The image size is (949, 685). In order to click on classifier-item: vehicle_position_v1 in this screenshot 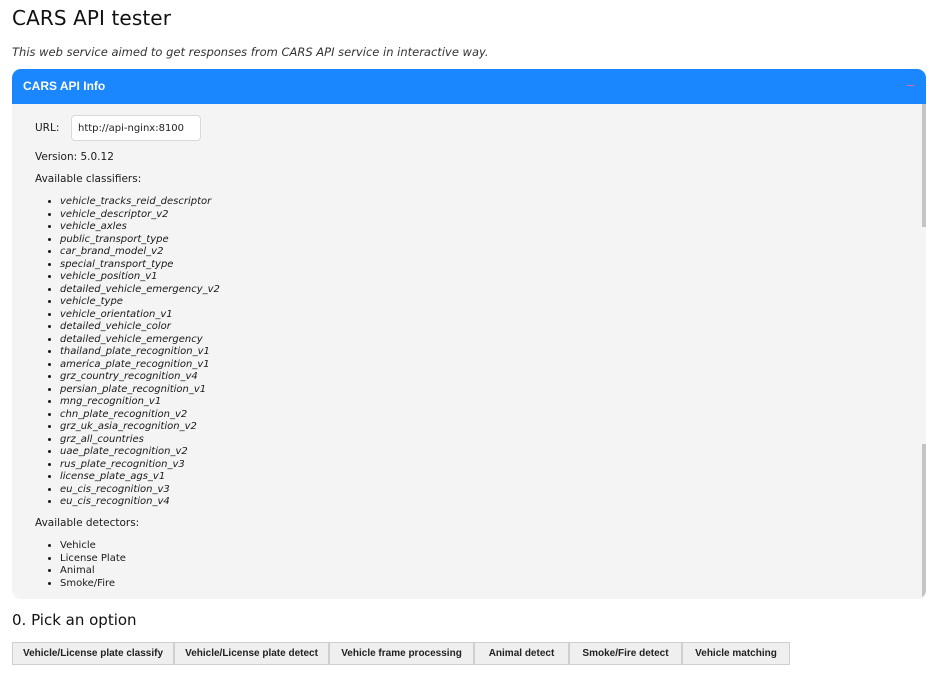, I will do `click(140, 277)`.